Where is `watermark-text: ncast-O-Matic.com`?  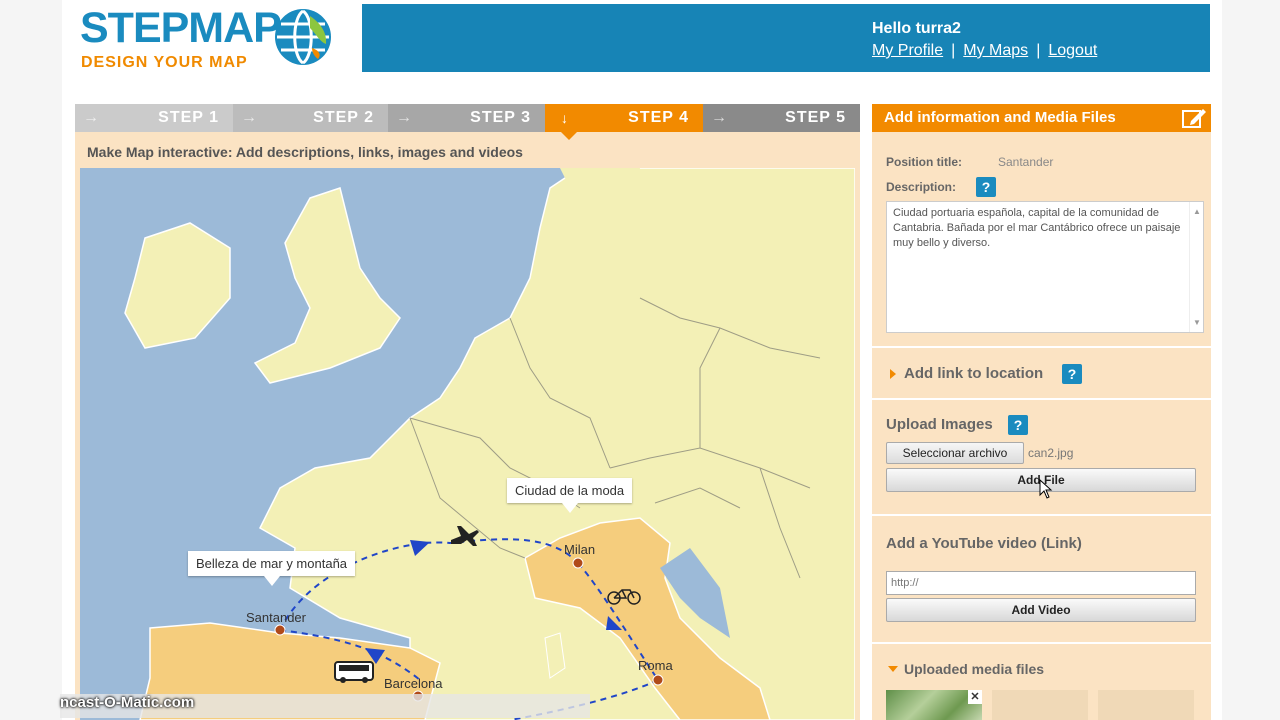
watermark-text: ncast-O-Matic.com is located at coordinates (127, 702).